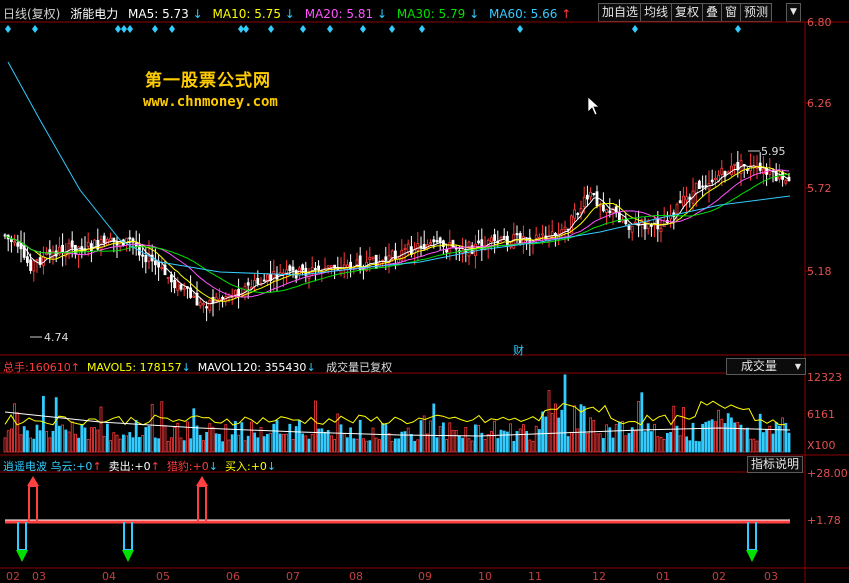  I want to click on x-axis-label: 06, so click(233, 576).